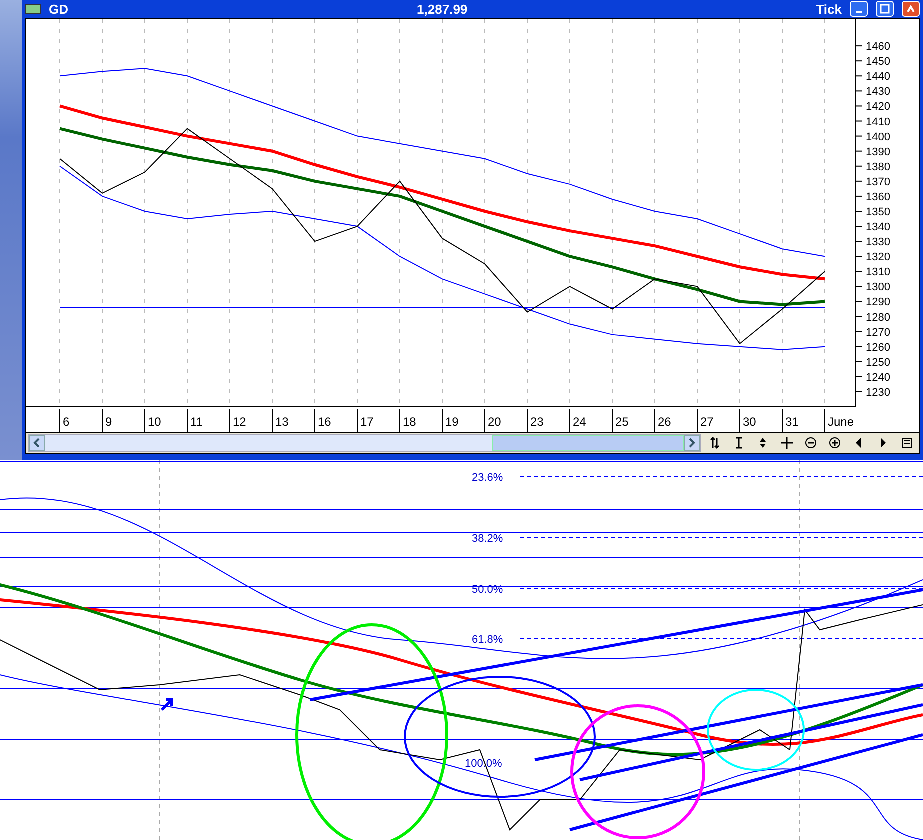 The image size is (923, 840). Describe the element at coordinates (109, 422) in the screenshot. I see `x-axis-label: 9` at that location.